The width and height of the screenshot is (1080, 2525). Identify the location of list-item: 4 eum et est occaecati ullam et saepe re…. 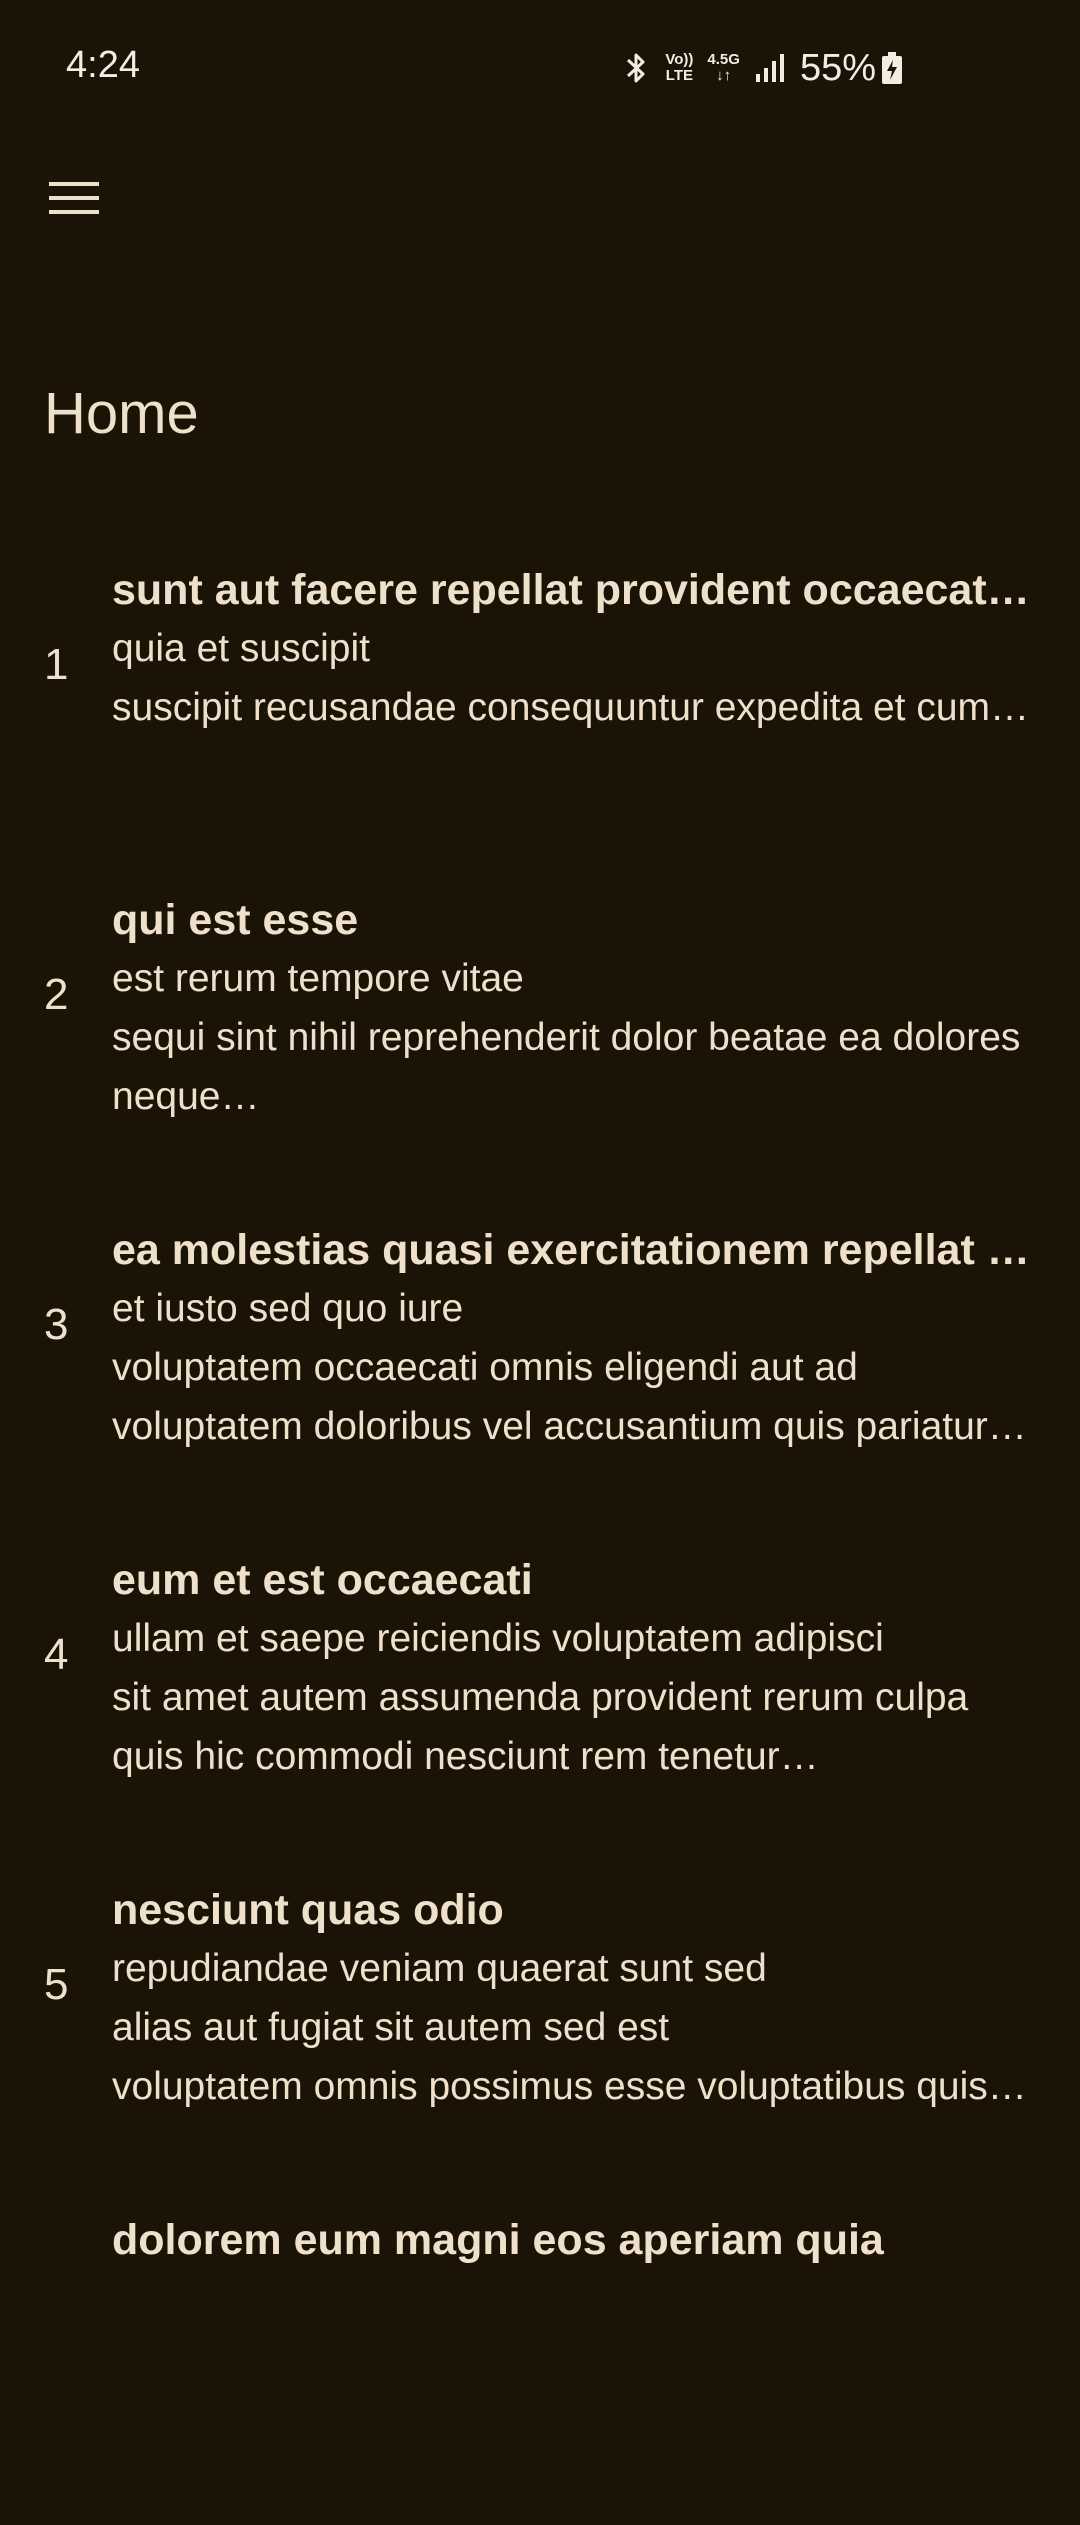
(540, 1700).